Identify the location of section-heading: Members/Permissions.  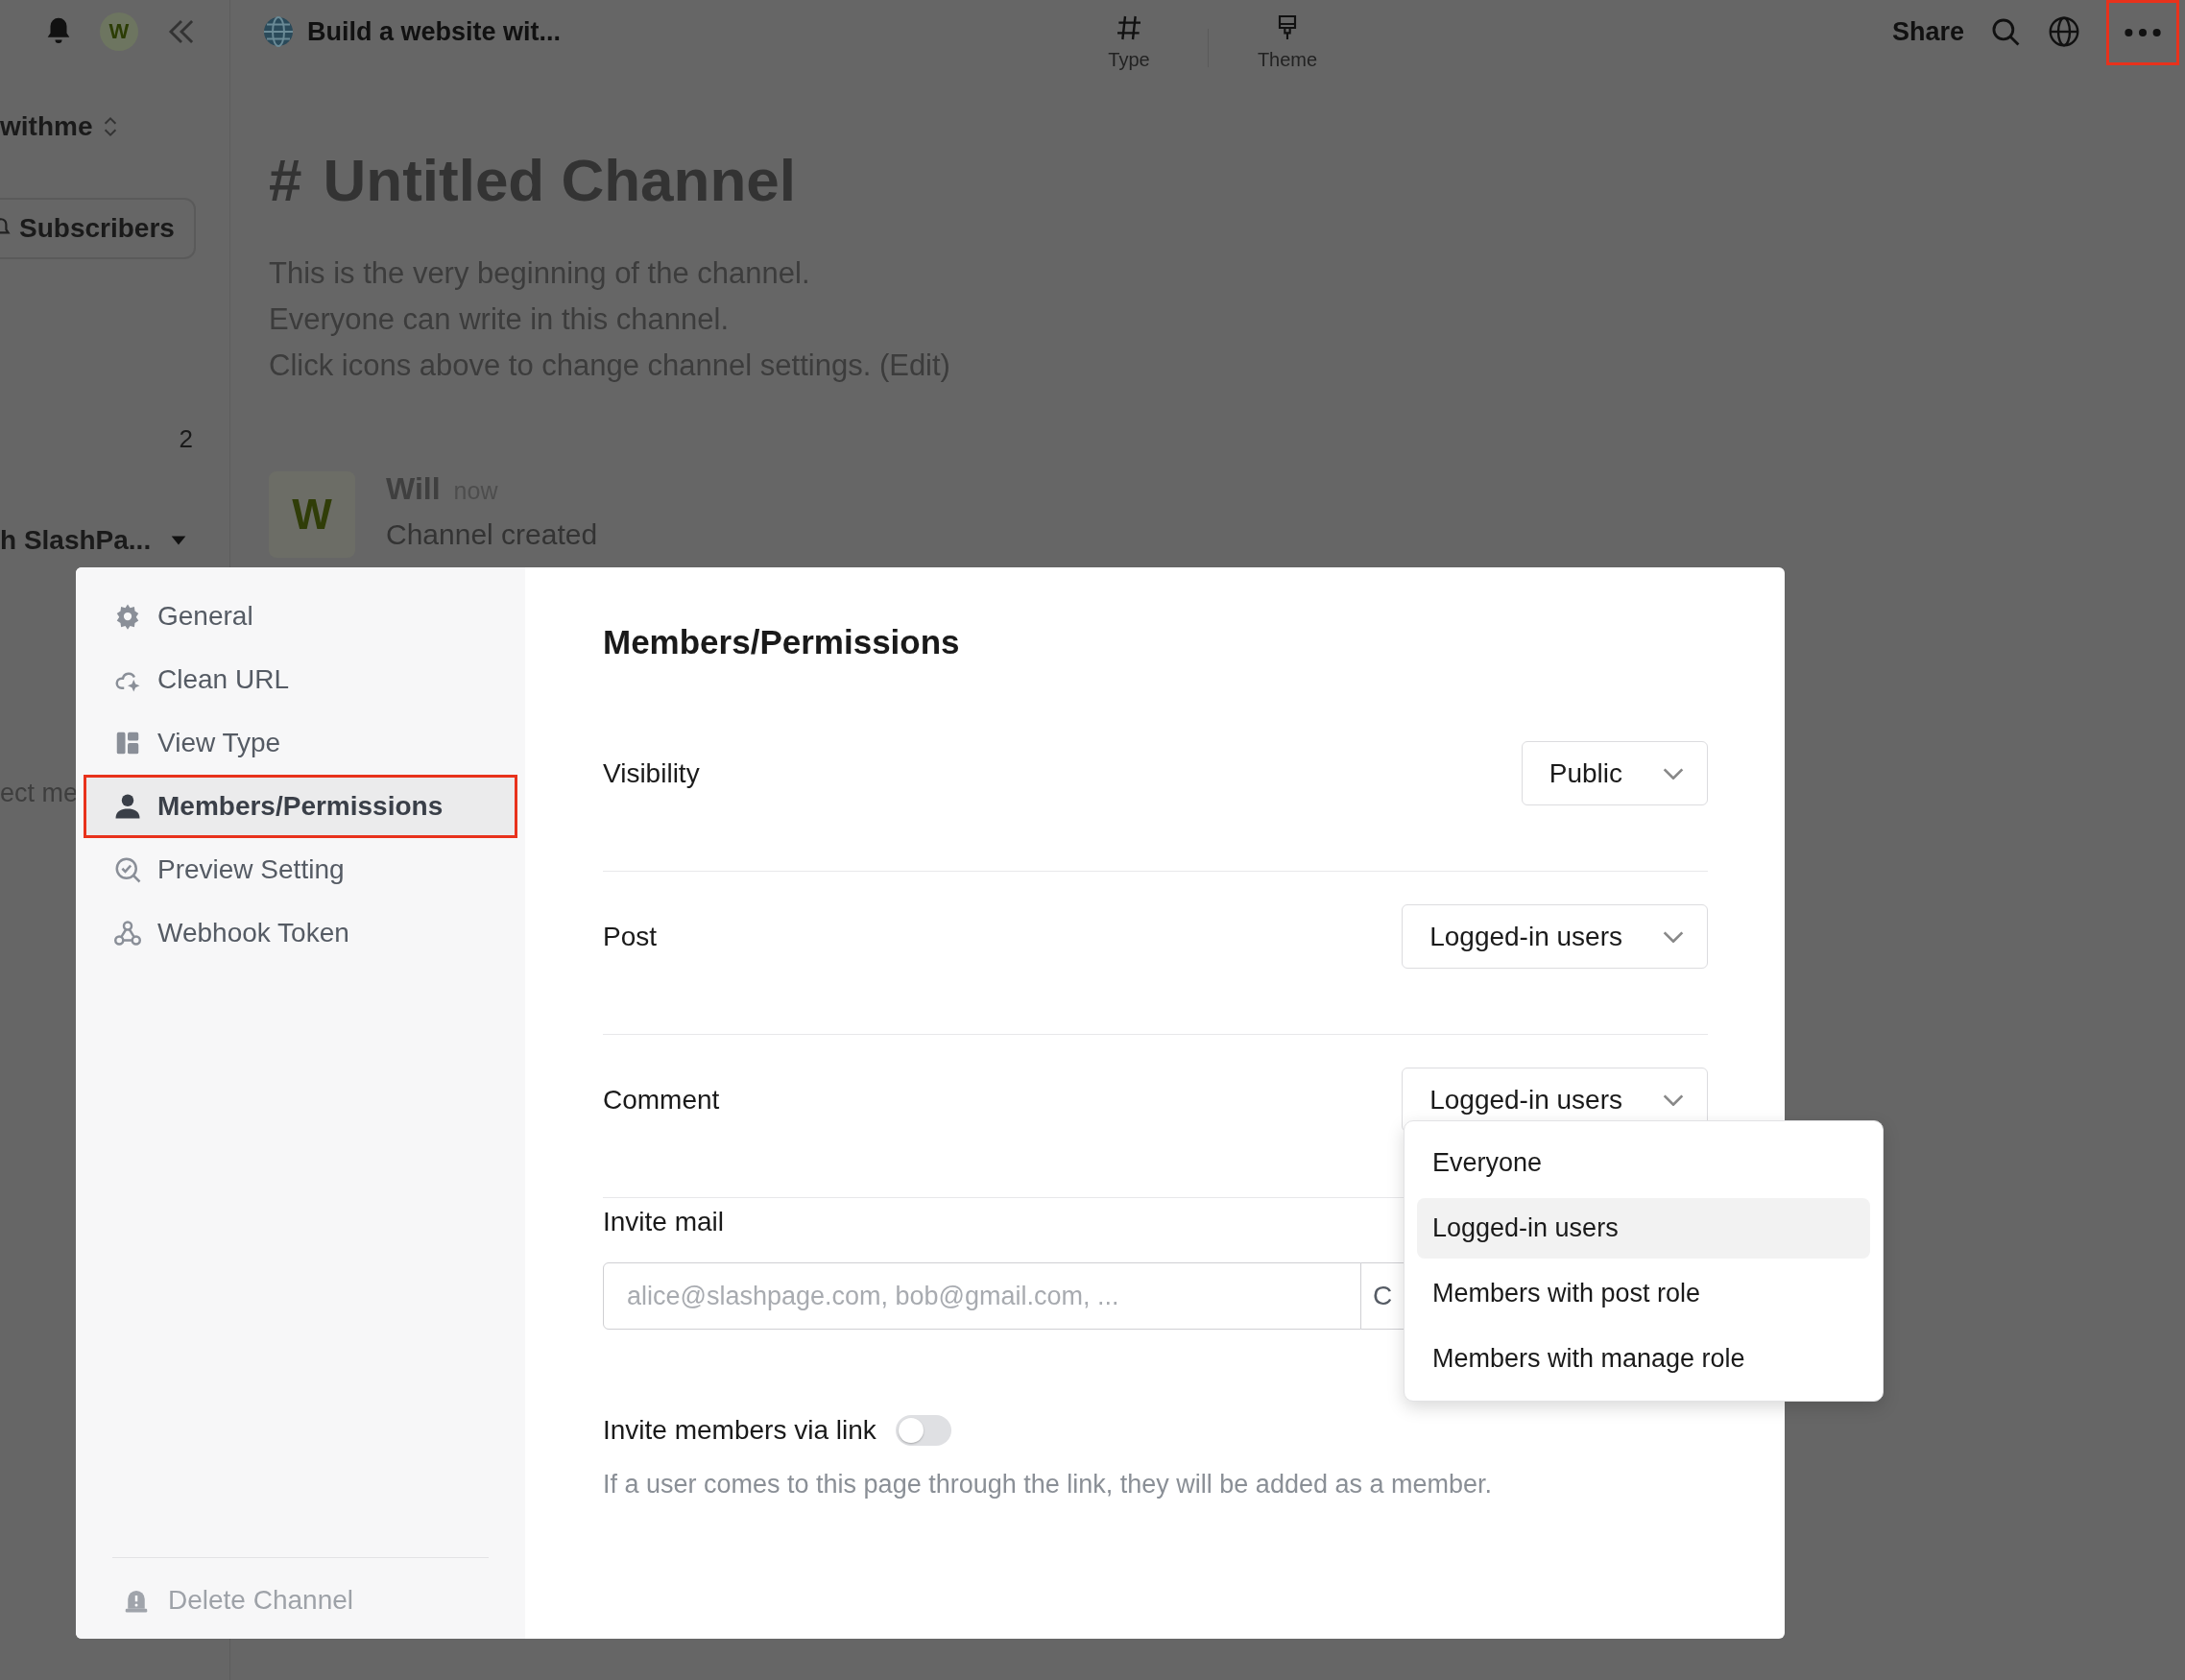
(782, 642).